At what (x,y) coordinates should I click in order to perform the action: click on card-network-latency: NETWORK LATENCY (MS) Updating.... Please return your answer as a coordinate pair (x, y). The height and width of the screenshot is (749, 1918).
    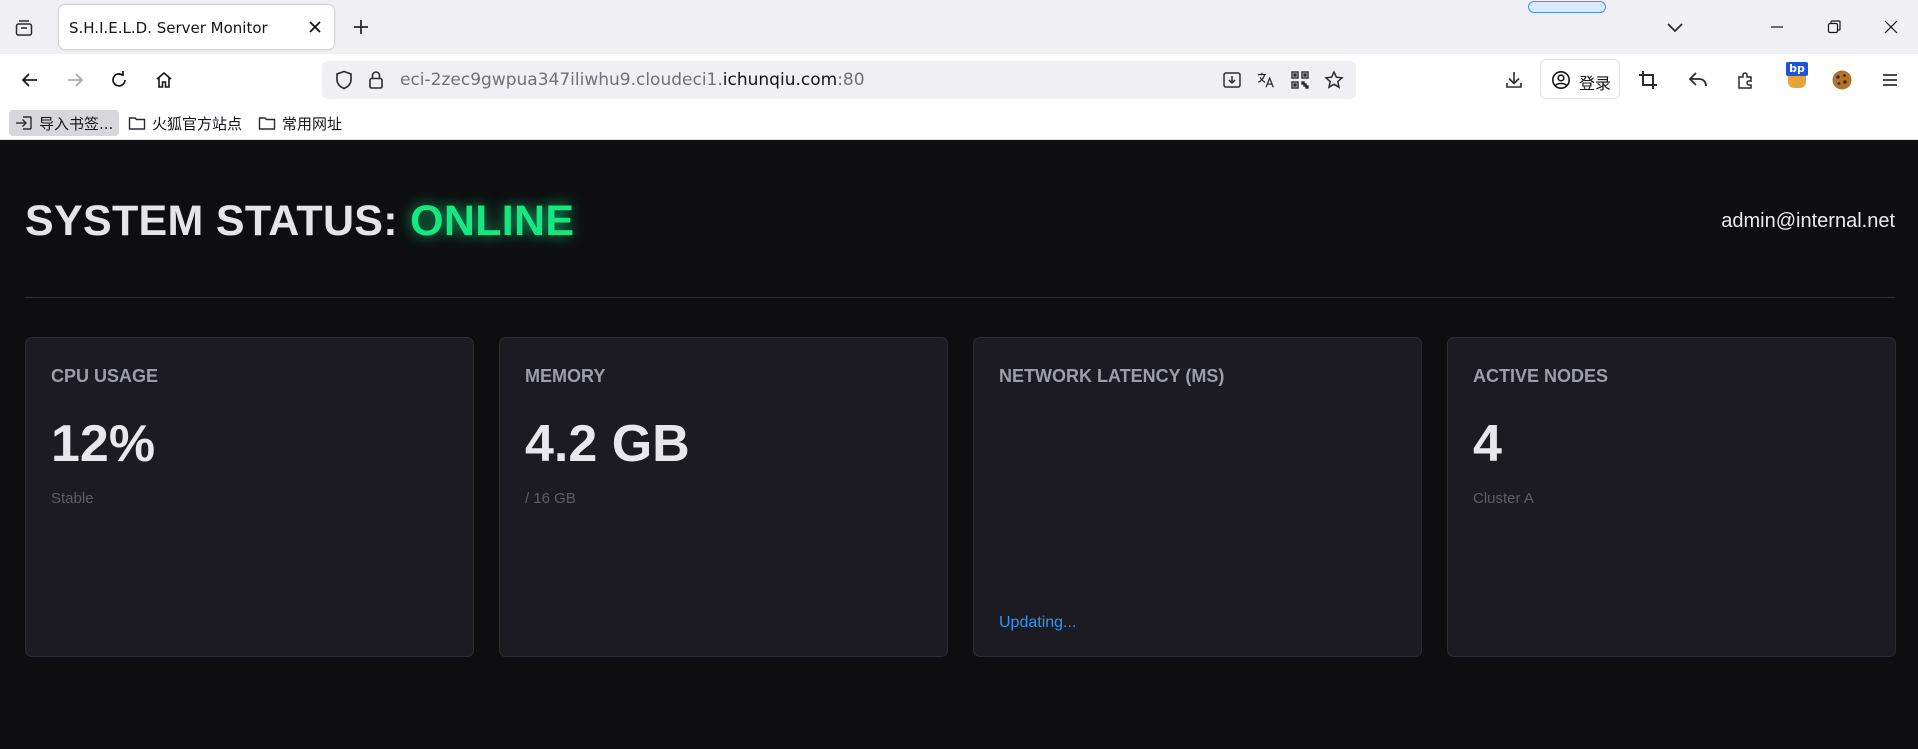
    Looking at the image, I should click on (1197, 497).